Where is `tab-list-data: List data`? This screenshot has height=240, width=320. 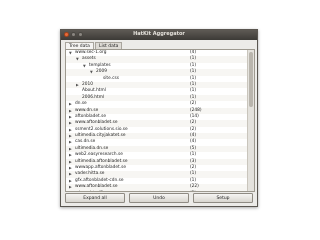
tab-list-data: List data is located at coordinates (108, 45).